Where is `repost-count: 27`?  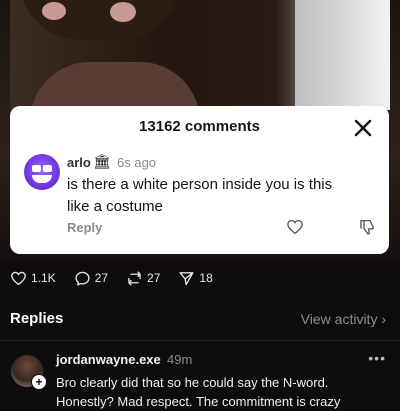 repost-count: 27 is located at coordinates (154, 278).